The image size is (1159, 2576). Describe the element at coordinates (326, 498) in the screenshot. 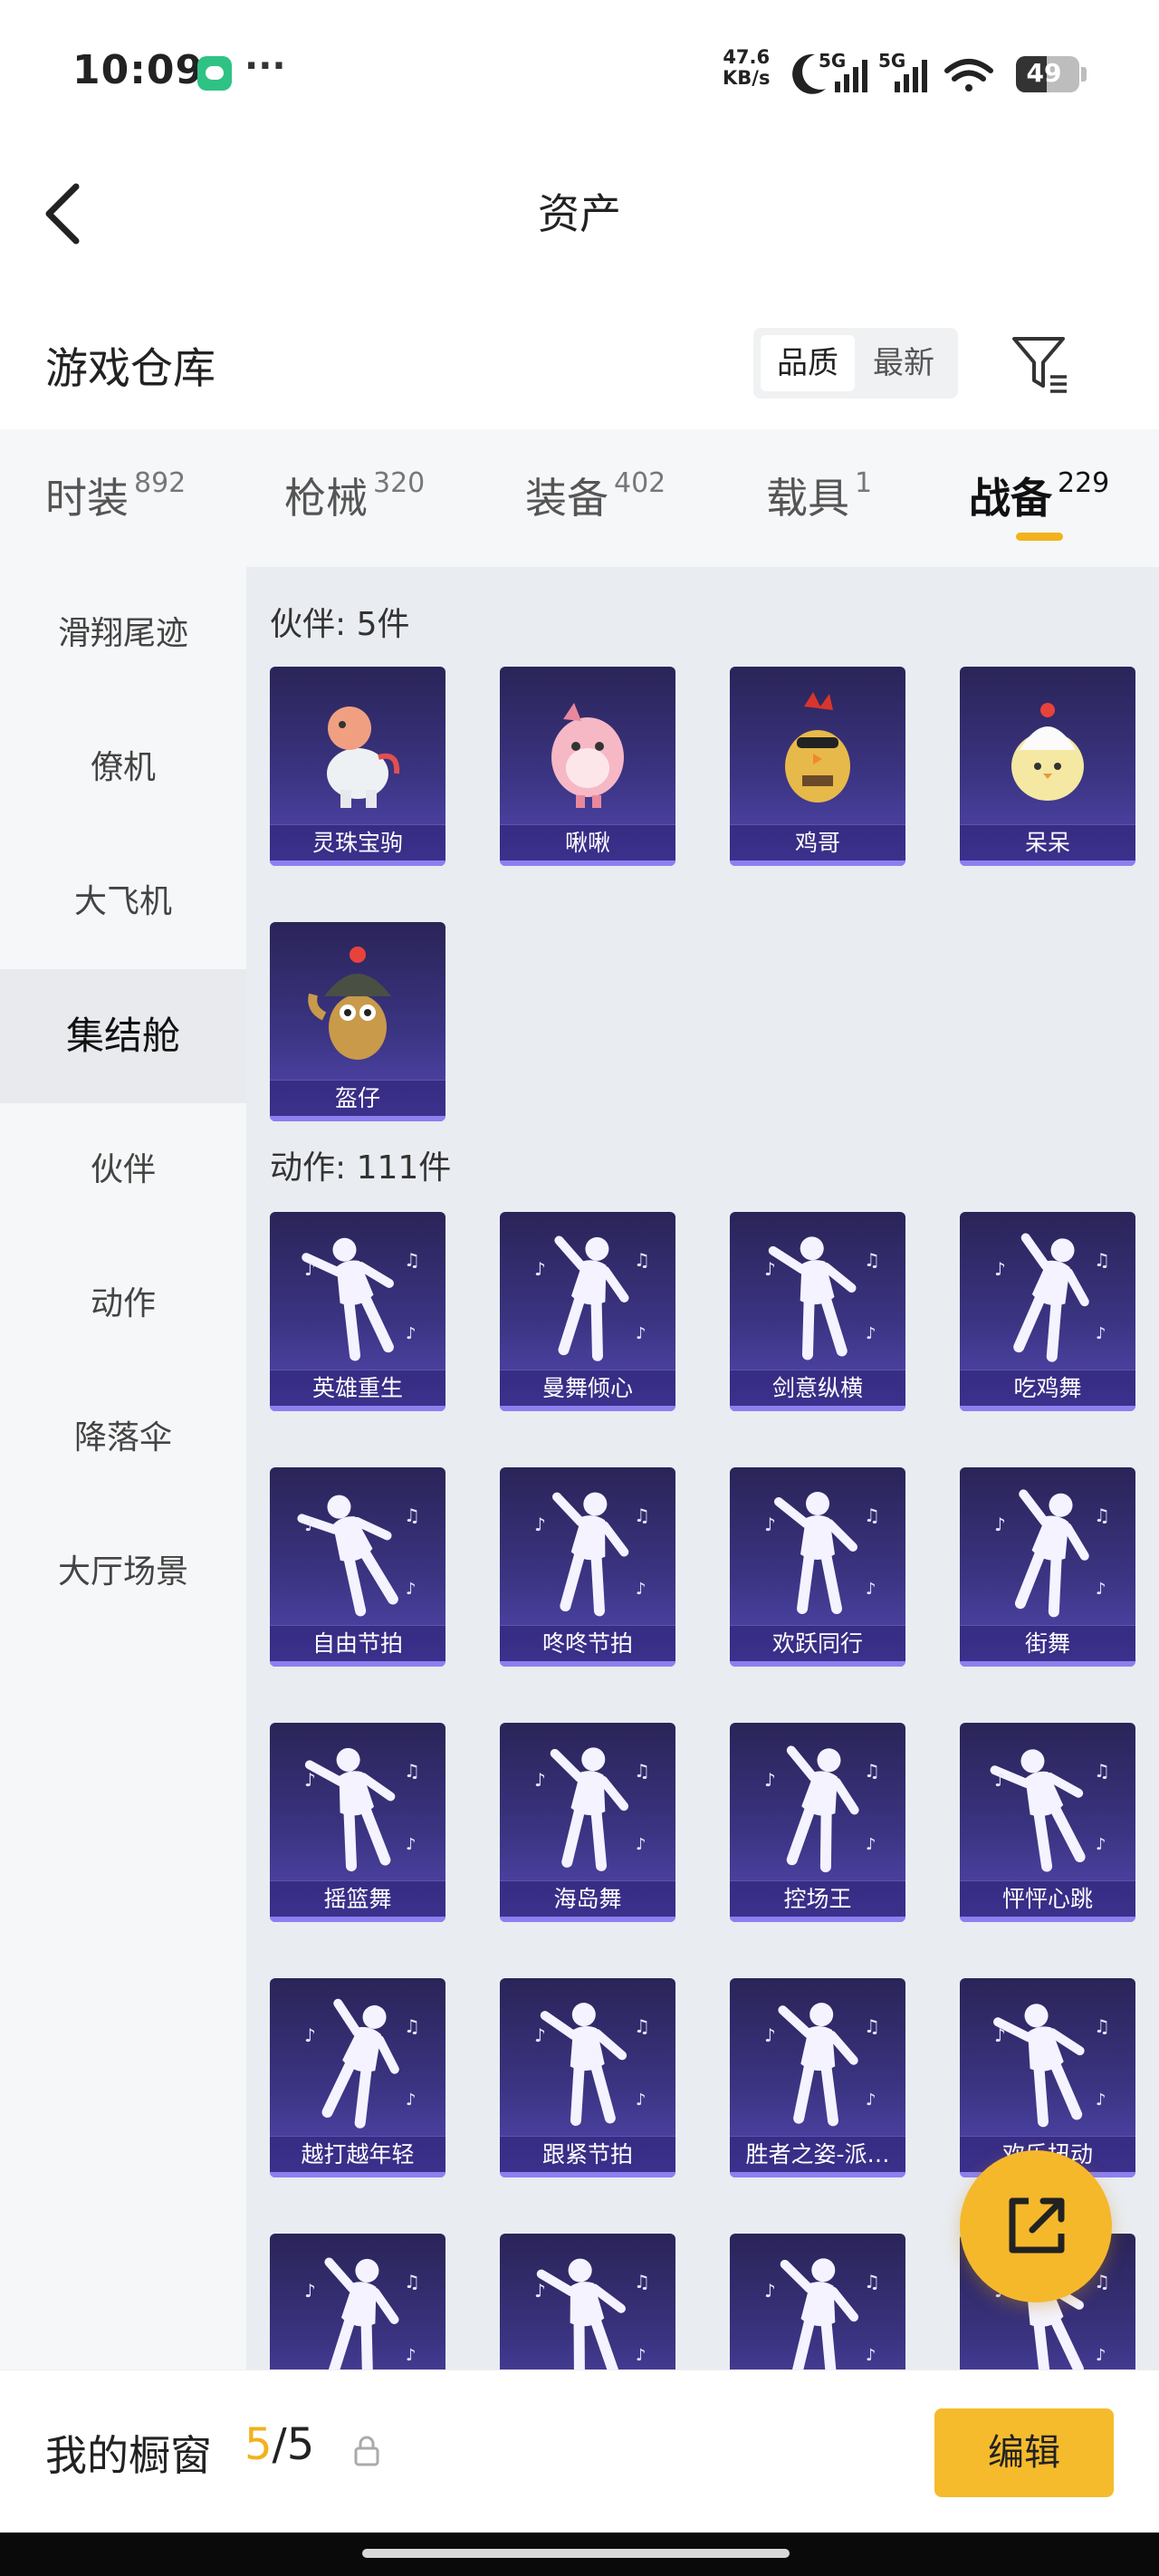

I see `tab-label: 枪械` at that location.